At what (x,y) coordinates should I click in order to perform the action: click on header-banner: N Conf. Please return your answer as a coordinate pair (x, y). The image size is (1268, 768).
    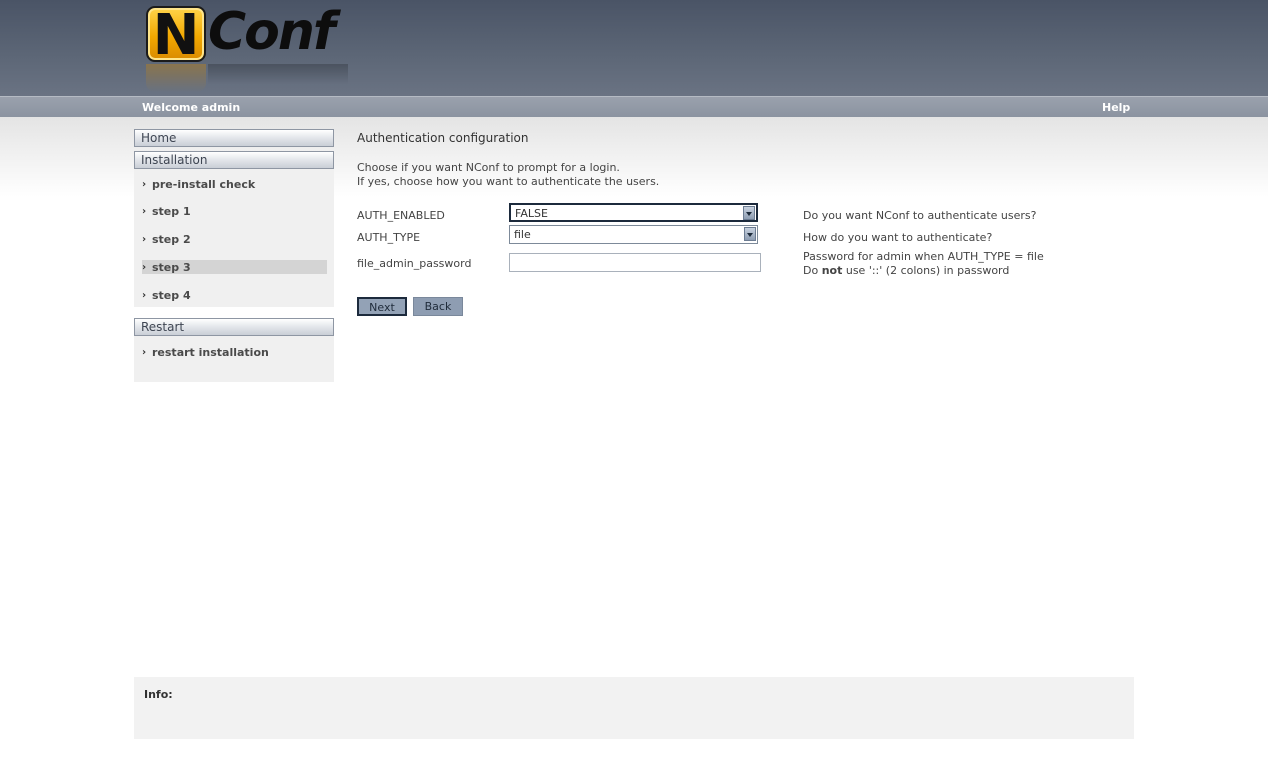
    Looking at the image, I should click on (634, 48).